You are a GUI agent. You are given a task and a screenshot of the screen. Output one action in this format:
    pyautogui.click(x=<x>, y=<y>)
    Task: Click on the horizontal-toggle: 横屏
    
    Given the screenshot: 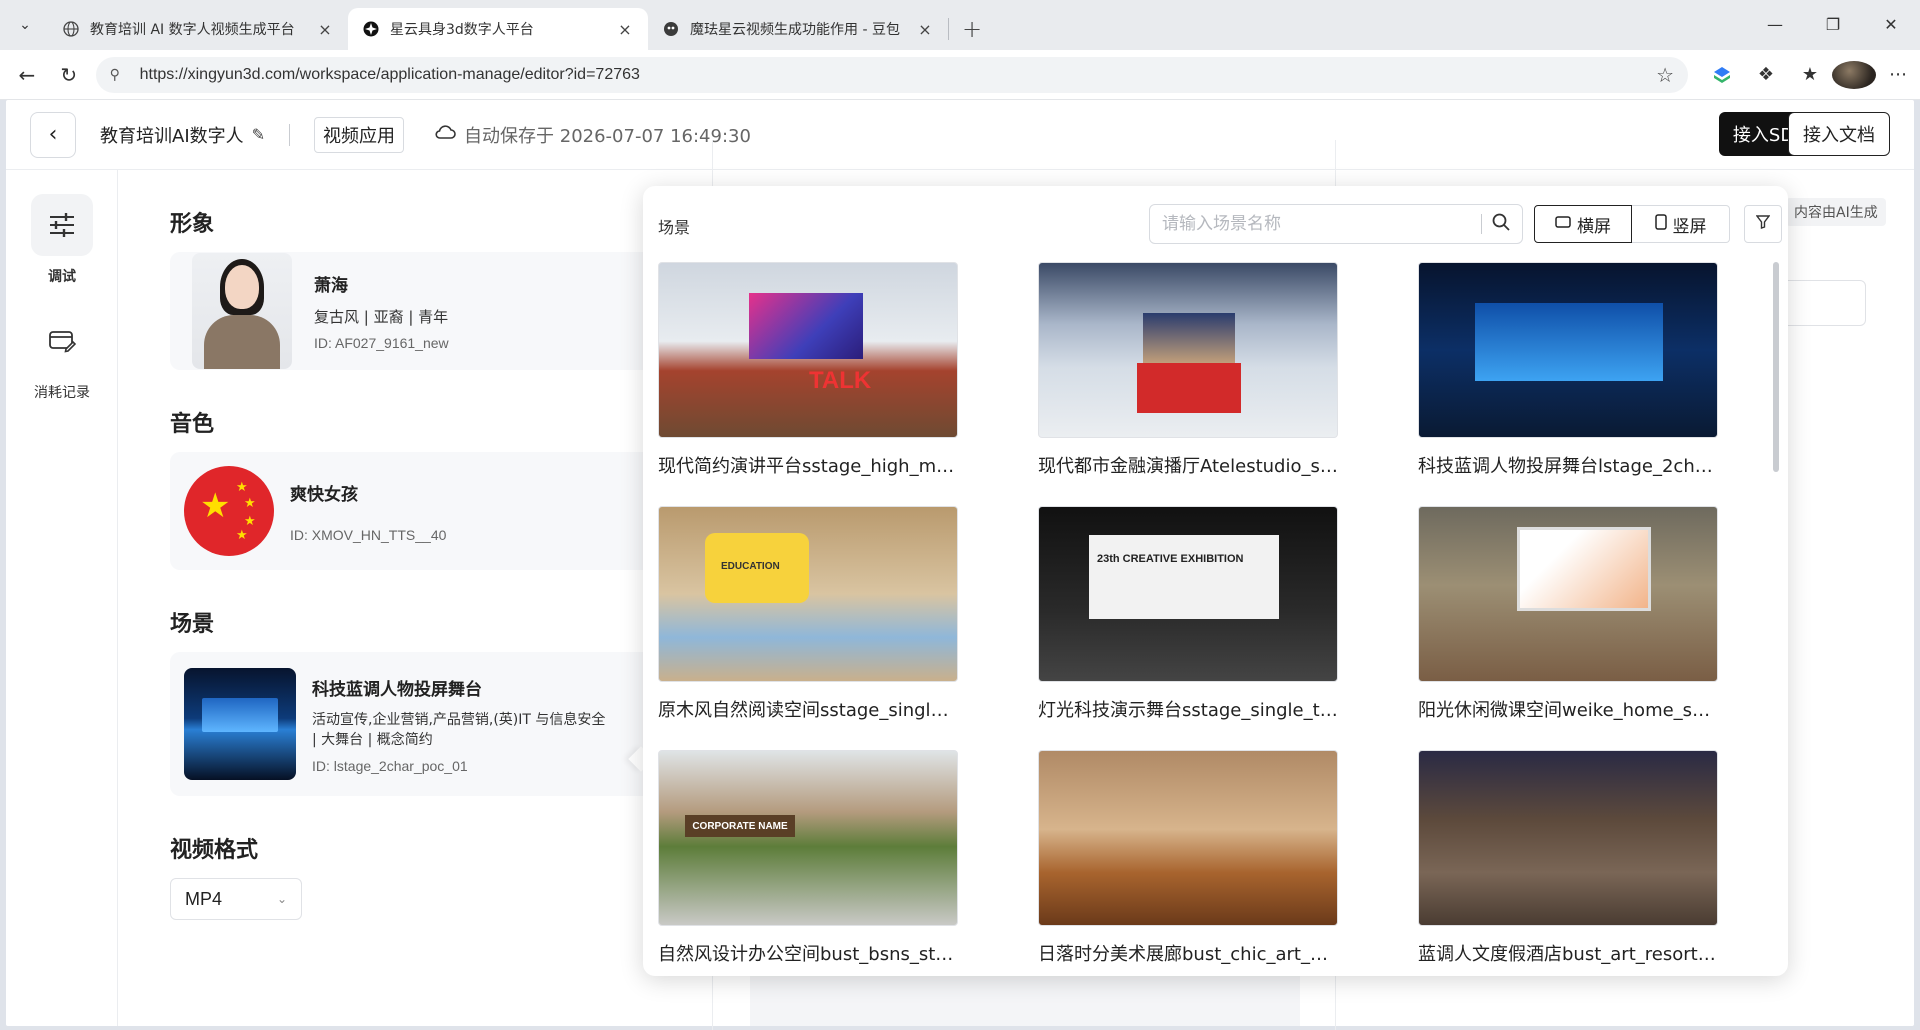 What is the action you would take?
    pyautogui.click(x=1583, y=224)
    